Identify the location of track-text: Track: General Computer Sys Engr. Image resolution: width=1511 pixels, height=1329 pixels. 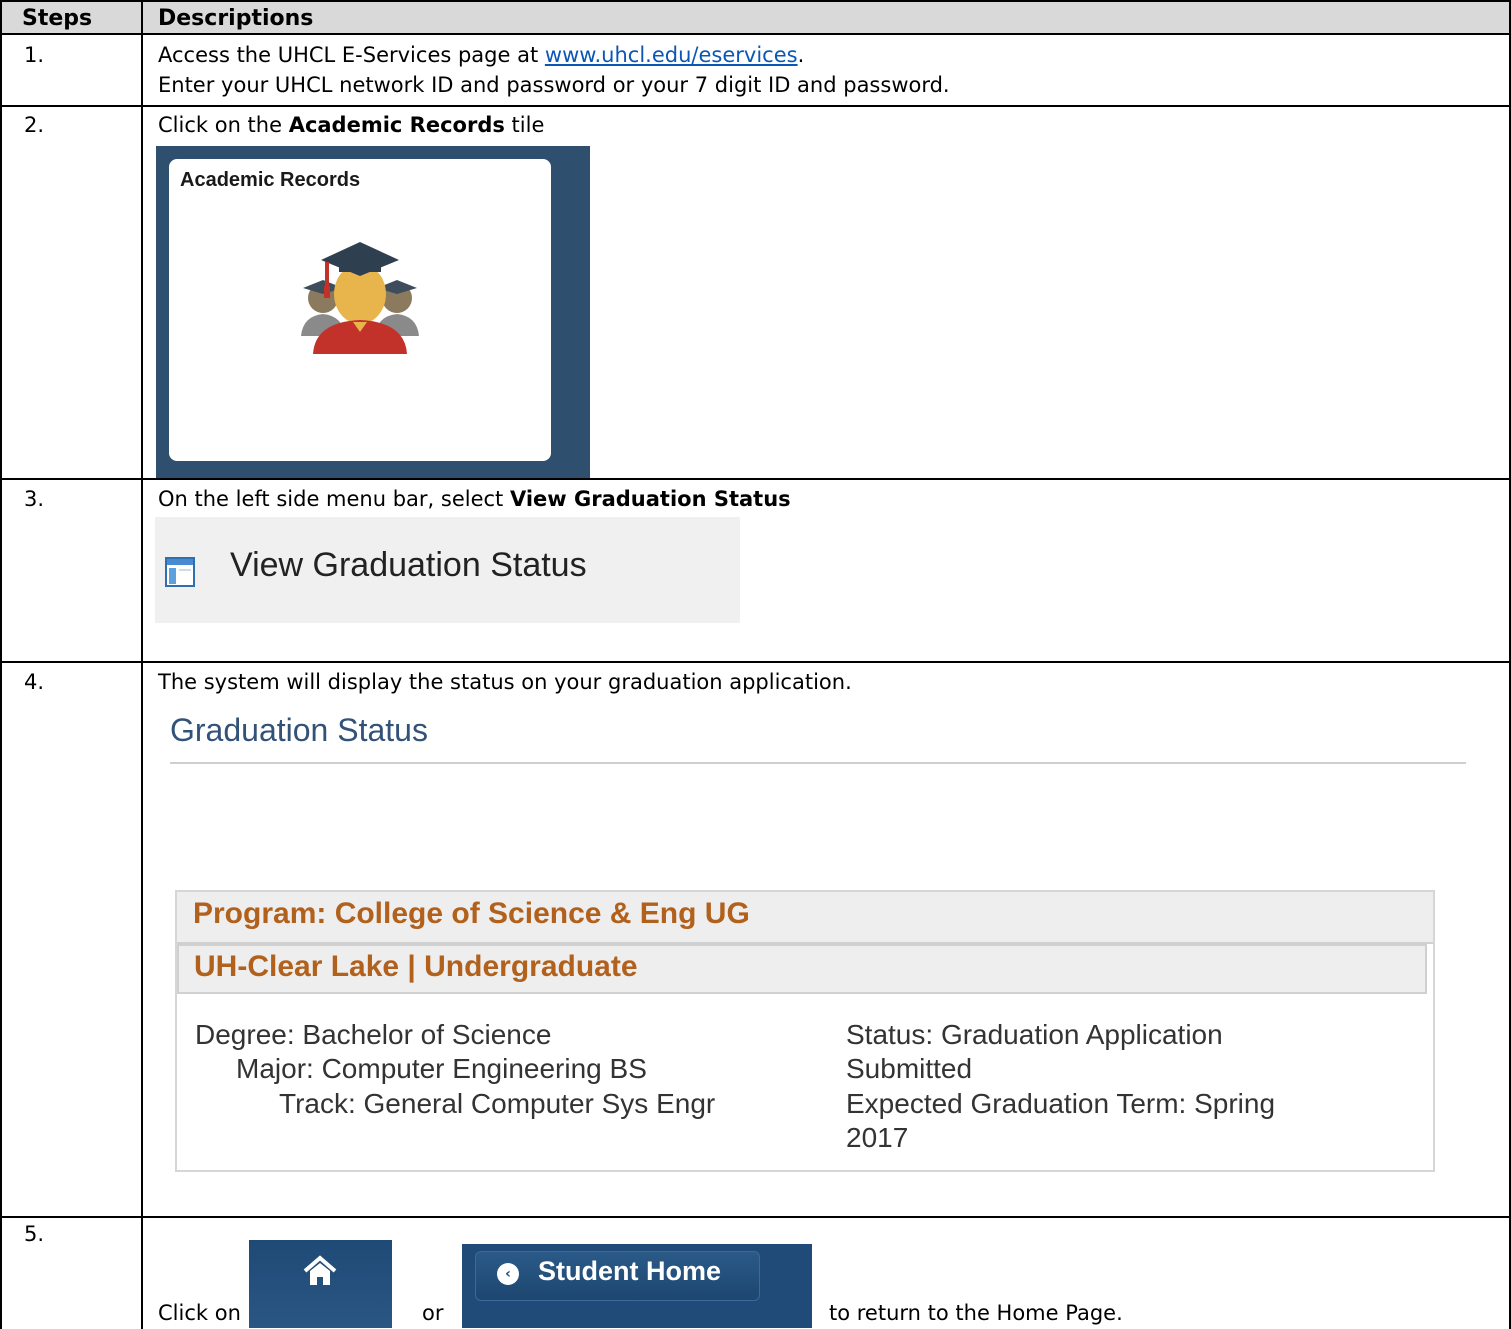
(497, 1103).